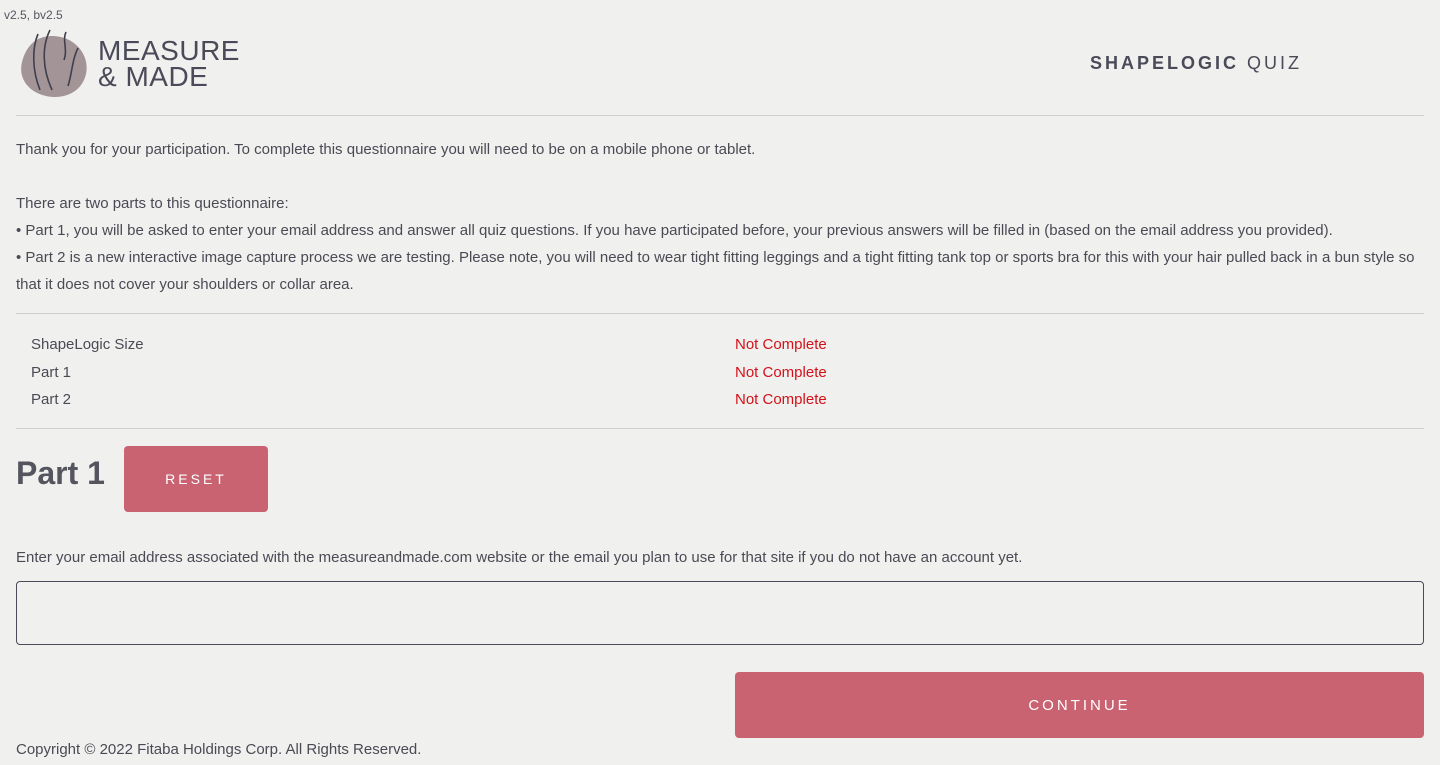 Image resolution: width=1440 pixels, height=765 pixels. What do you see at coordinates (60, 473) in the screenshot?
I see `part-heading: Part 1` at bounding box center [60, 473].